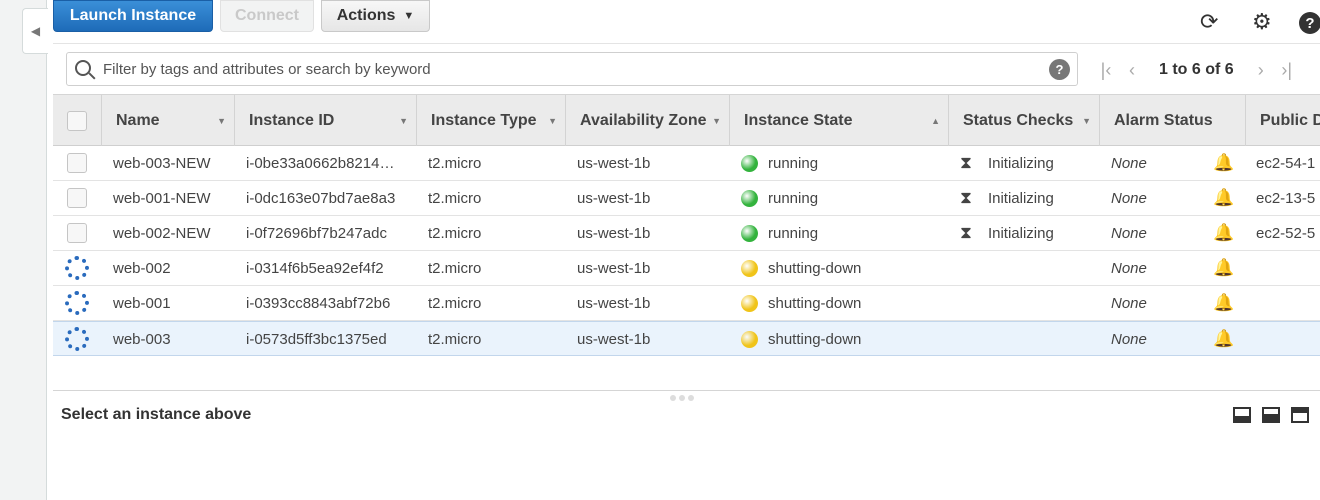 This screenshot has width=1320, height=500. Describe the element at coordinates (614, 303) in the screenshot. I see `cell-zone-text: us-west-1b` at that location.